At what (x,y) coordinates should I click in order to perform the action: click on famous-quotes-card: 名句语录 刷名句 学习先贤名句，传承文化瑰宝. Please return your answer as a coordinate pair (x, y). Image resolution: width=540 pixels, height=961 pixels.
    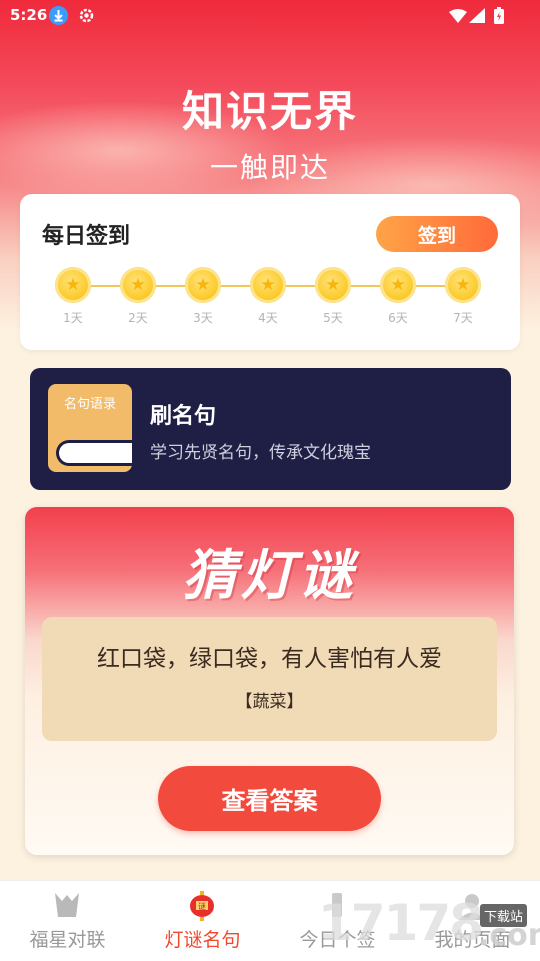
    Looking at the image, I should click on (270, 429).